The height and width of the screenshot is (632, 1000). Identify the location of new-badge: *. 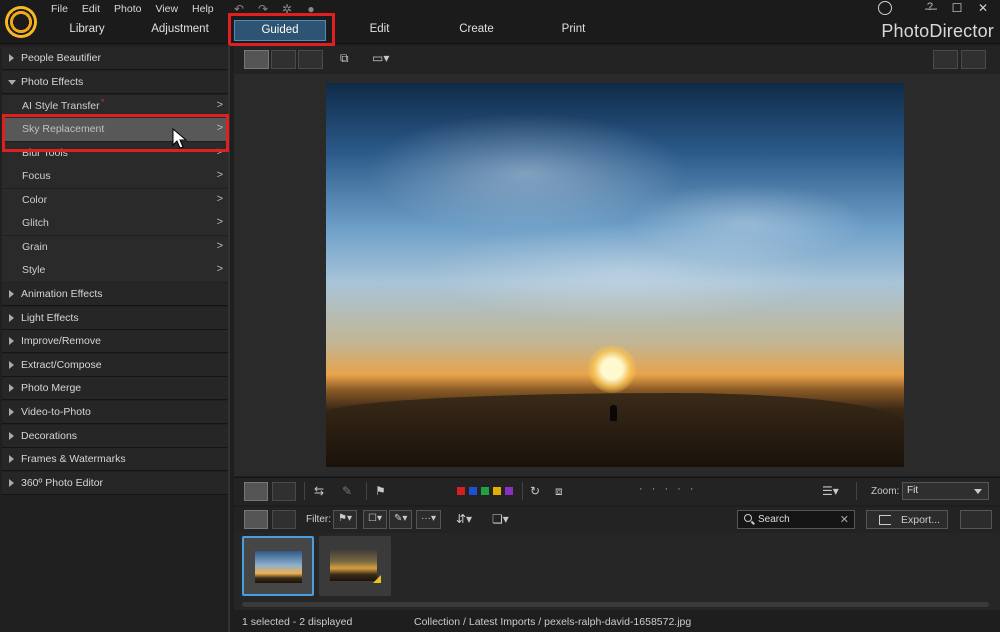
(103, 102).